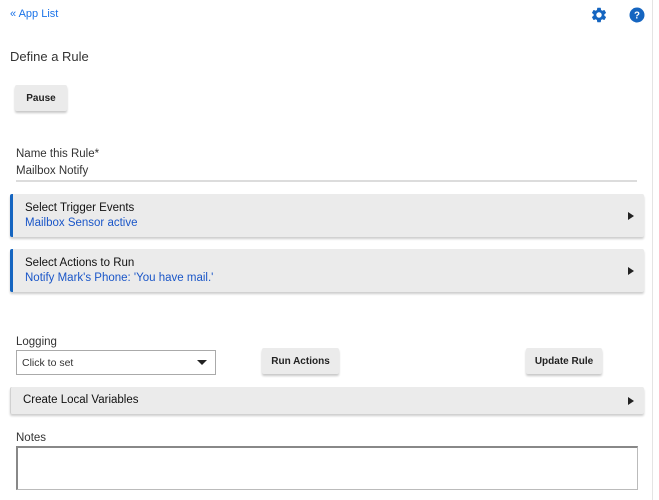 The width and height of the screenshot is (659, 500). Describe the element at coordinates (119, 278) in the screenshot. I see `actions-panel-summary: Notify Mark's Phone: 'You have mail.'` at that location.